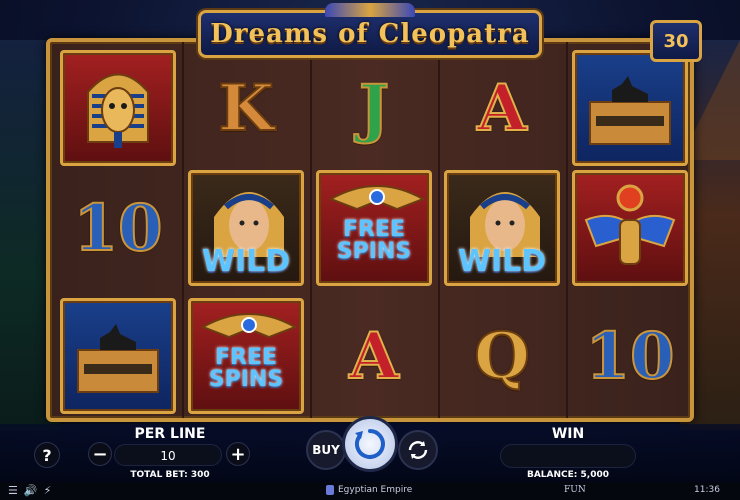 The width and height of the screenshot is (740, 500). I want to click on reel-5: 10, so click(630, 230).